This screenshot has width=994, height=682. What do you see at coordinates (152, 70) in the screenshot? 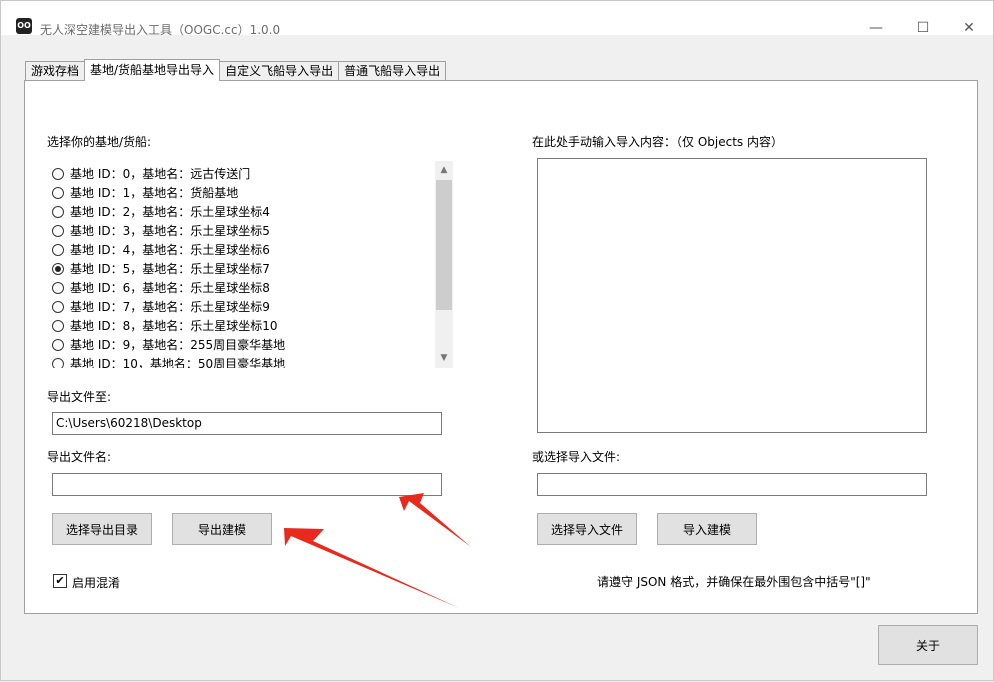
I see `tab-base-export-import: 基地/货船基地导出导入` at bounding box center [152, 70].